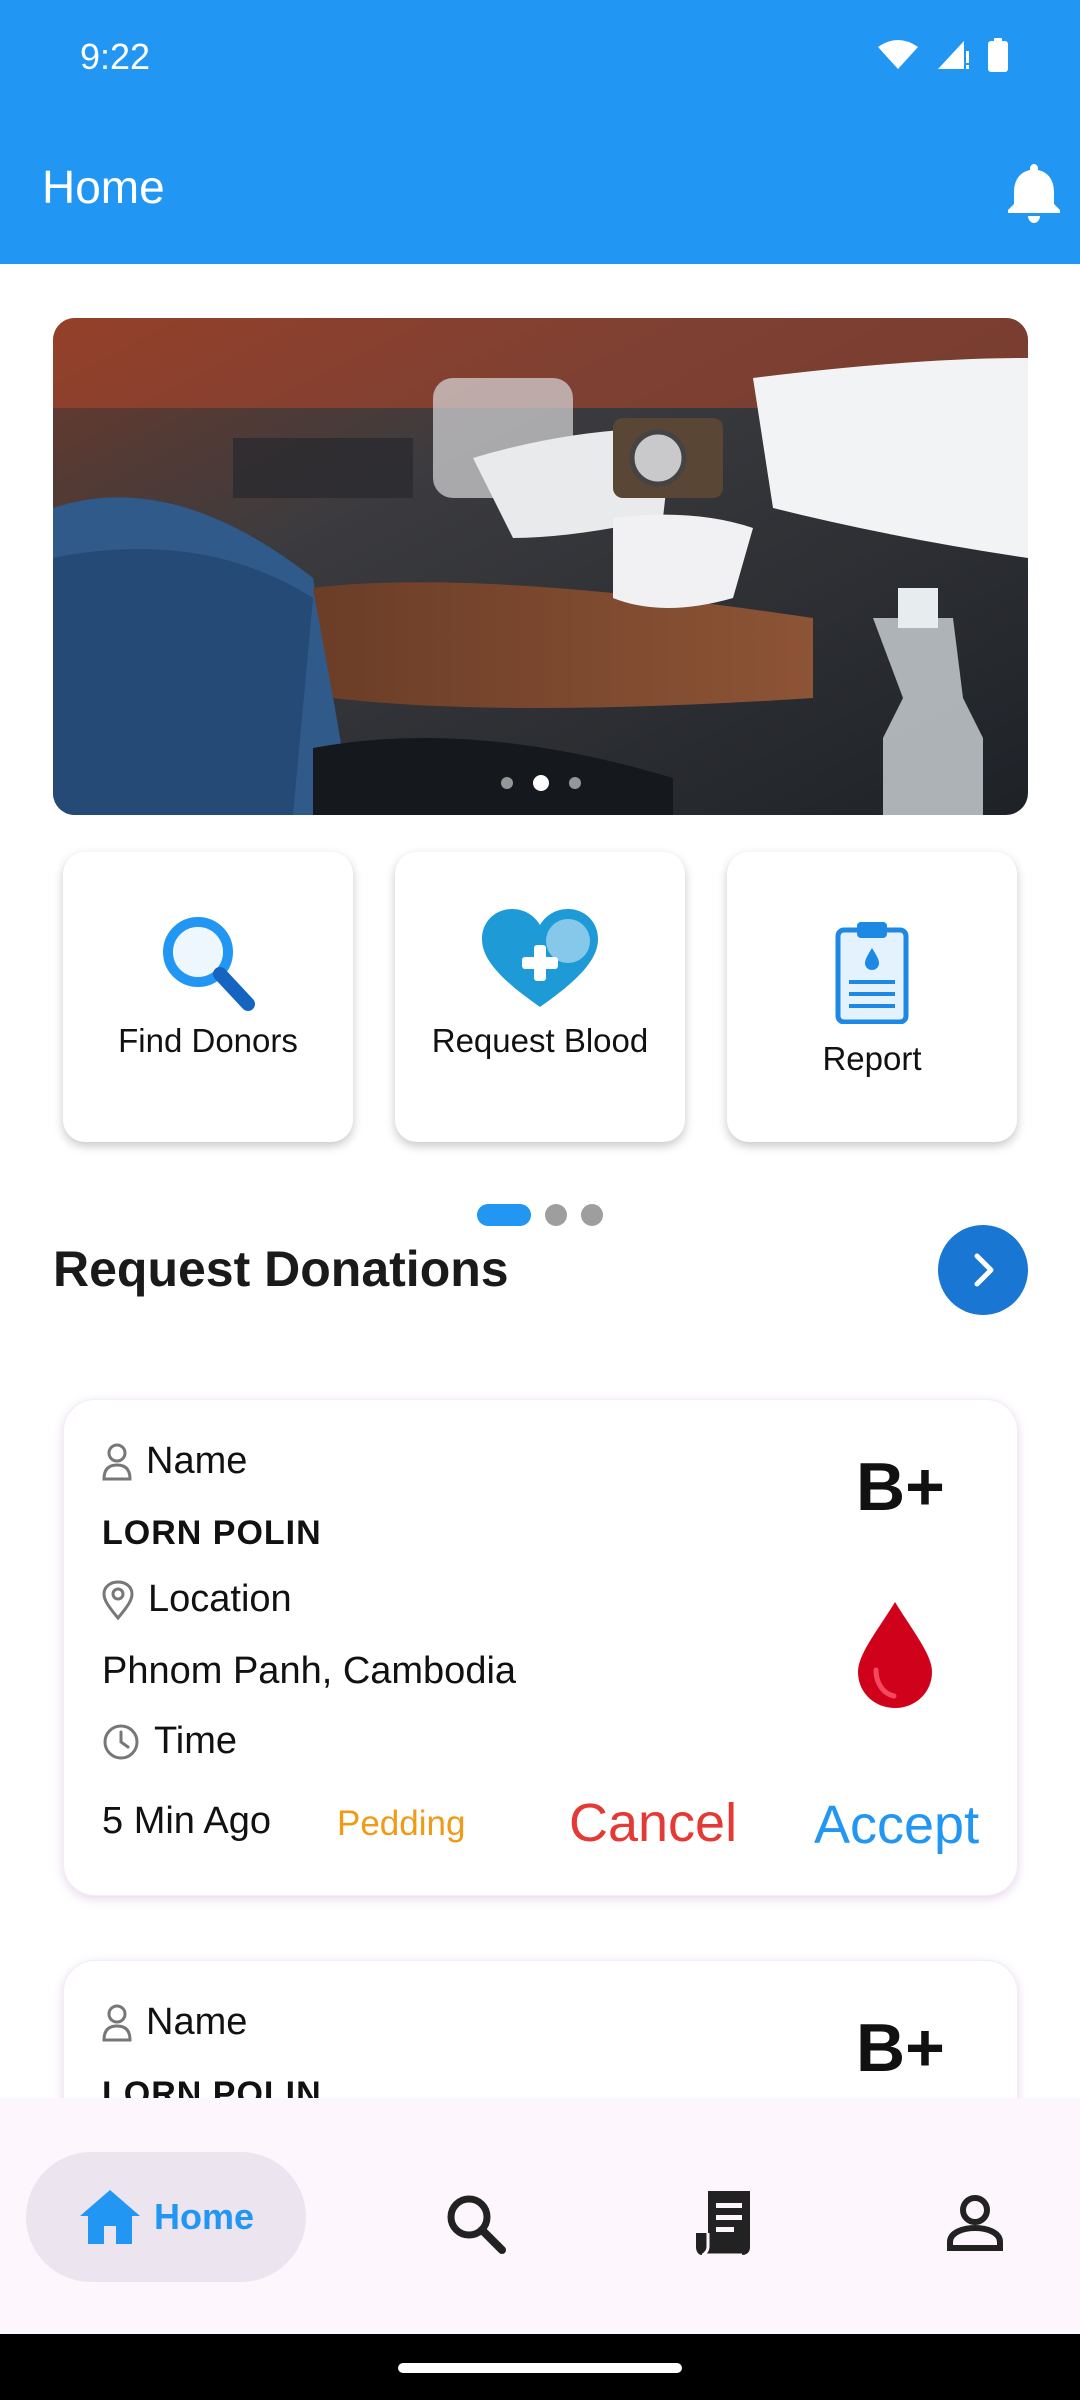 The width and height of the screenshot is (1080, 2400). What do you see at coordinates (896, 1825) in the screenshot?
I see `accept-button: Accept` at bounding box center [896, 1825].